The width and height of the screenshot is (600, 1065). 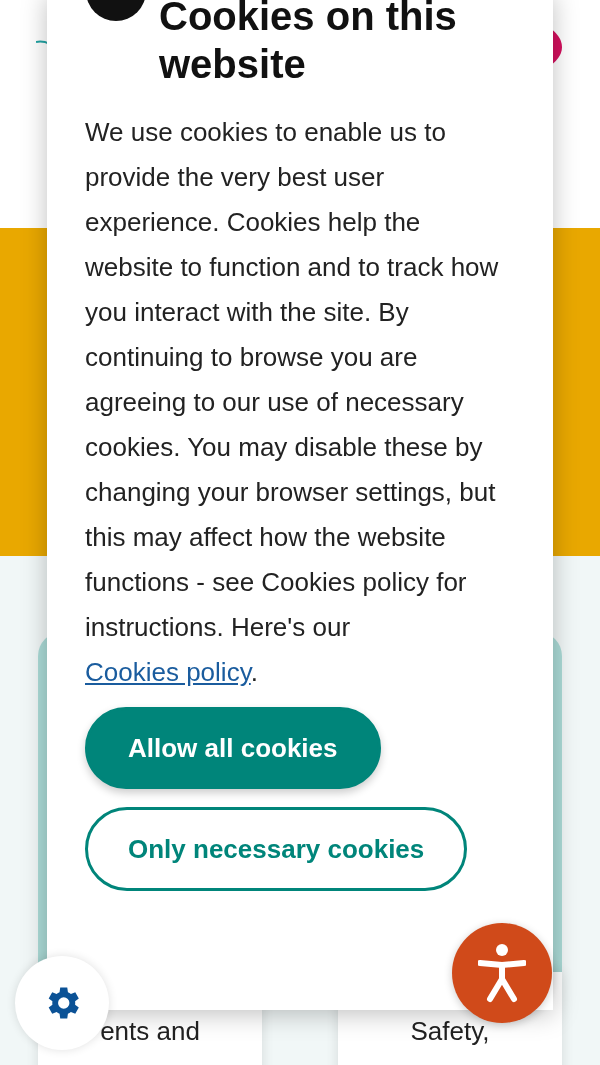 What do you see at coordinates (168, 672) in the screenshot?
I see `cookies-policy-link: Cookies policy` at bounding box center [168, 672].